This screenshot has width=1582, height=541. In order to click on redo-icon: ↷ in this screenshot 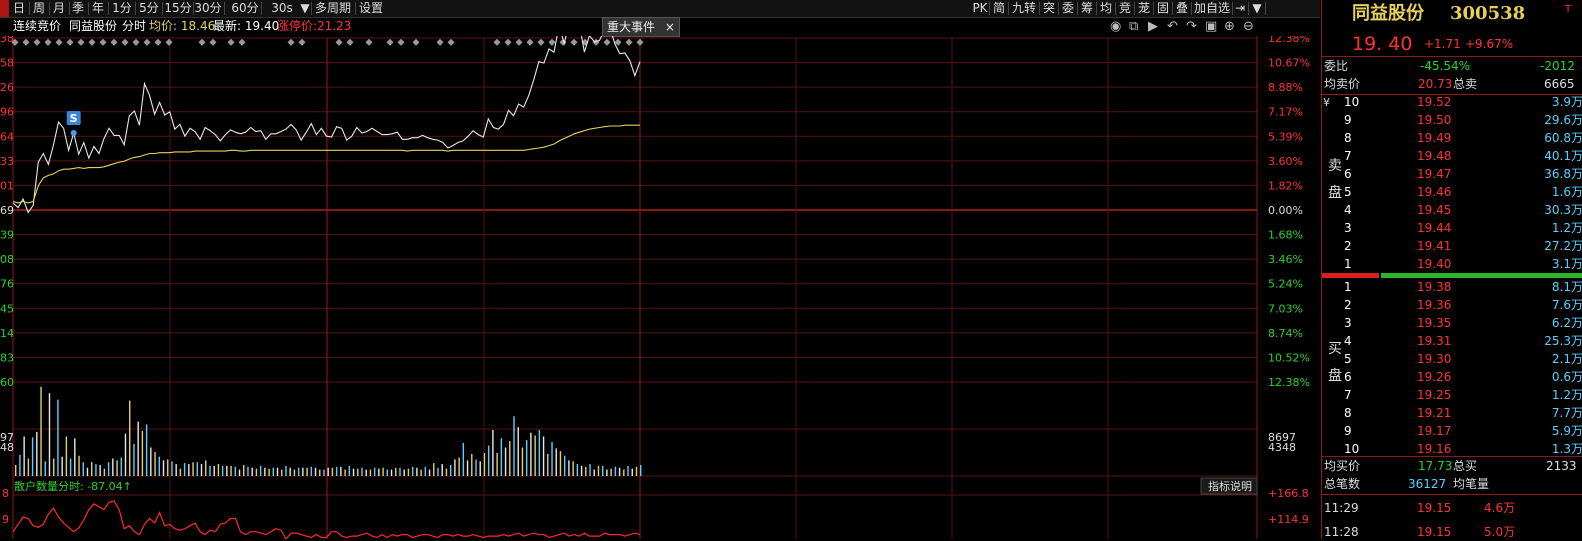, I will do `click(1191, 26)`.